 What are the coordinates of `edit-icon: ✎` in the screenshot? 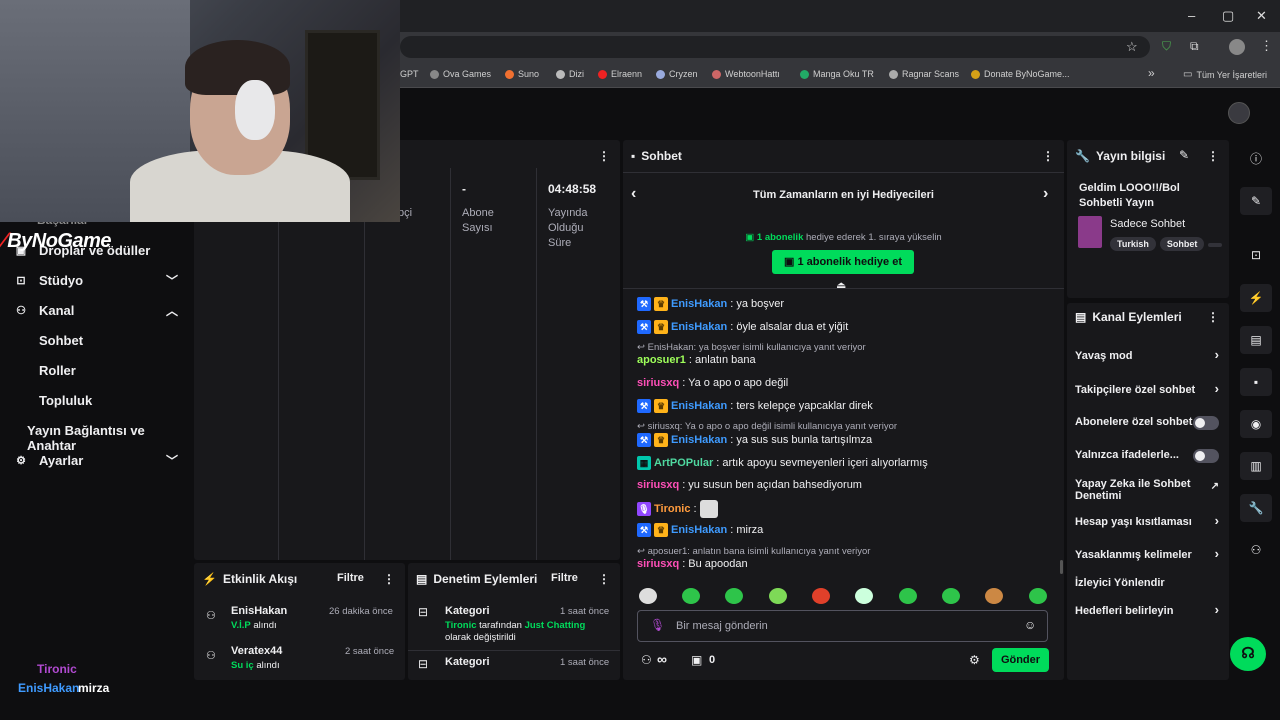 It's located at (1184, 155).